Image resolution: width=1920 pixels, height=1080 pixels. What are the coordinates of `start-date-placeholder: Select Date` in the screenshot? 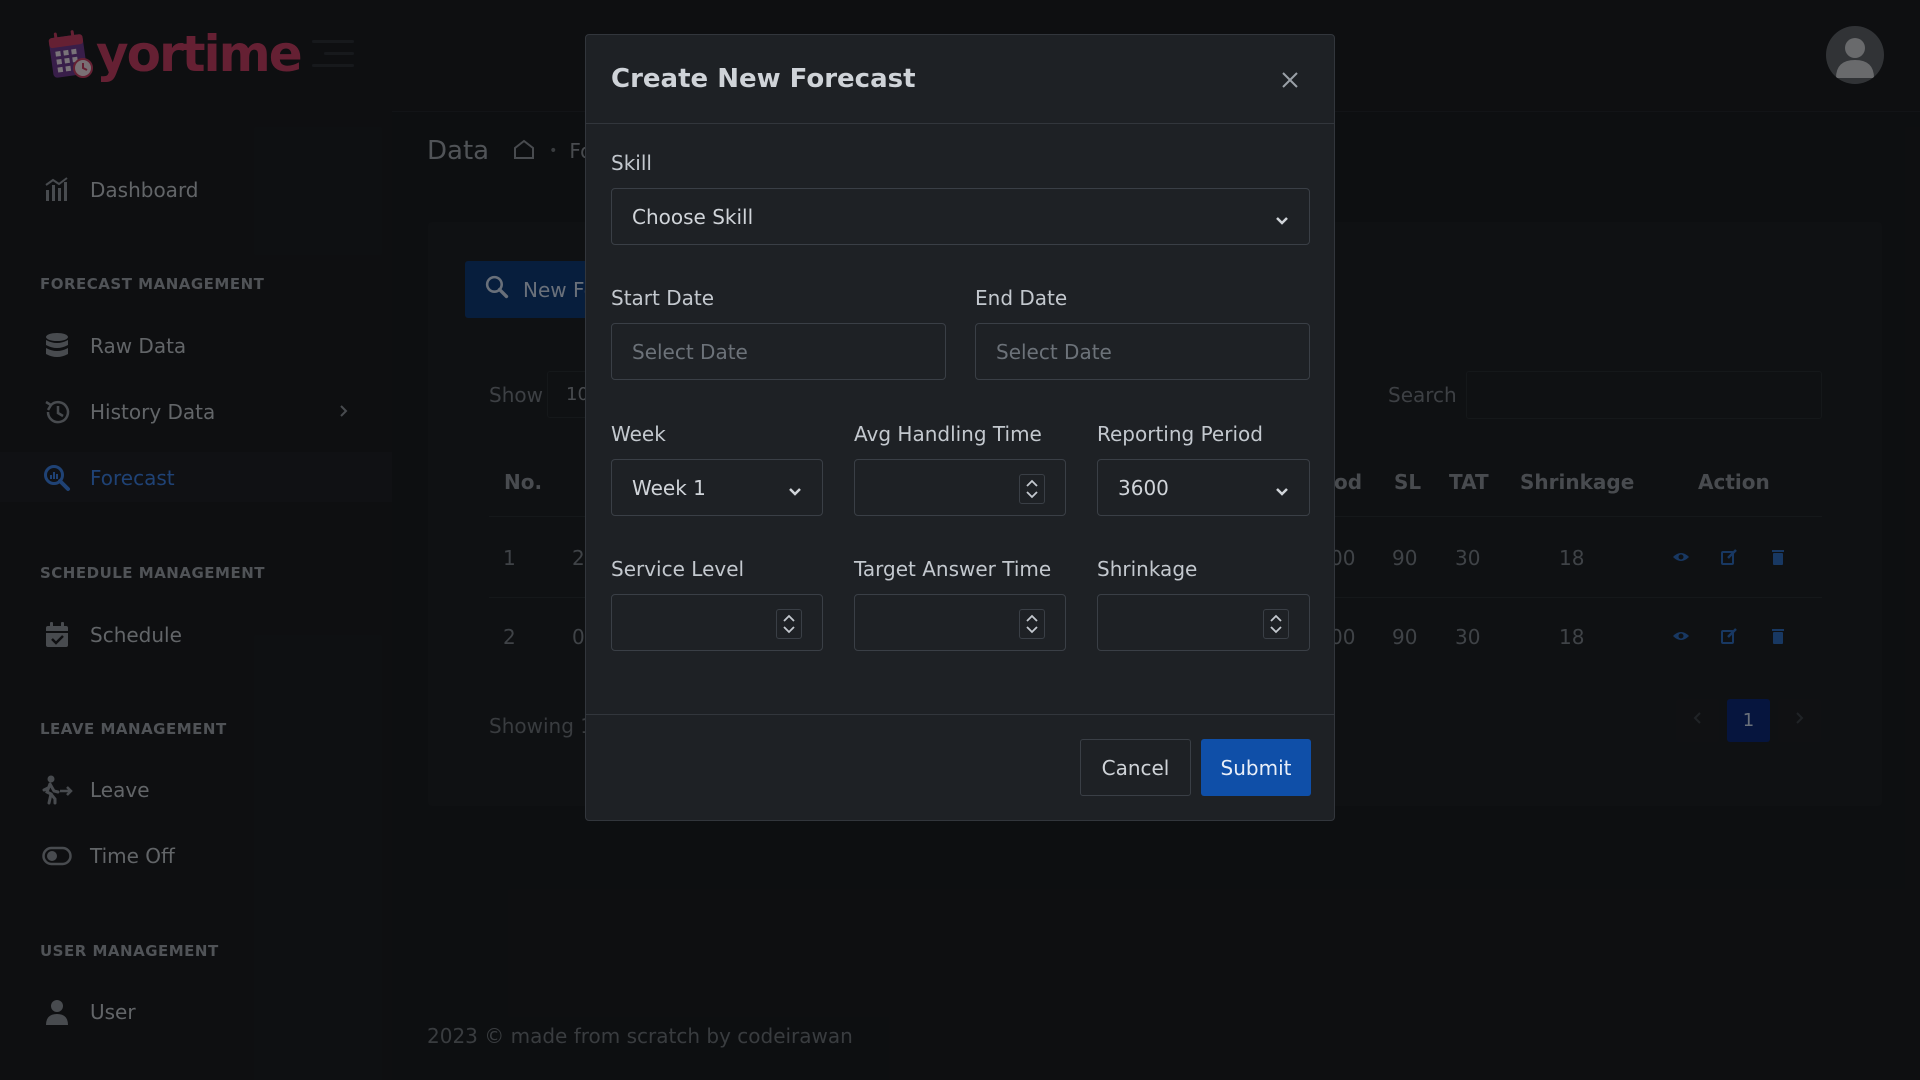 It's located at (690, 352).